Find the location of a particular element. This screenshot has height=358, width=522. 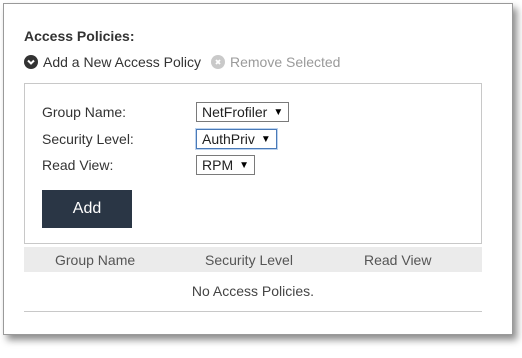

add-policy-link: Add a New Access Policy is located at coordinates (112, 62).